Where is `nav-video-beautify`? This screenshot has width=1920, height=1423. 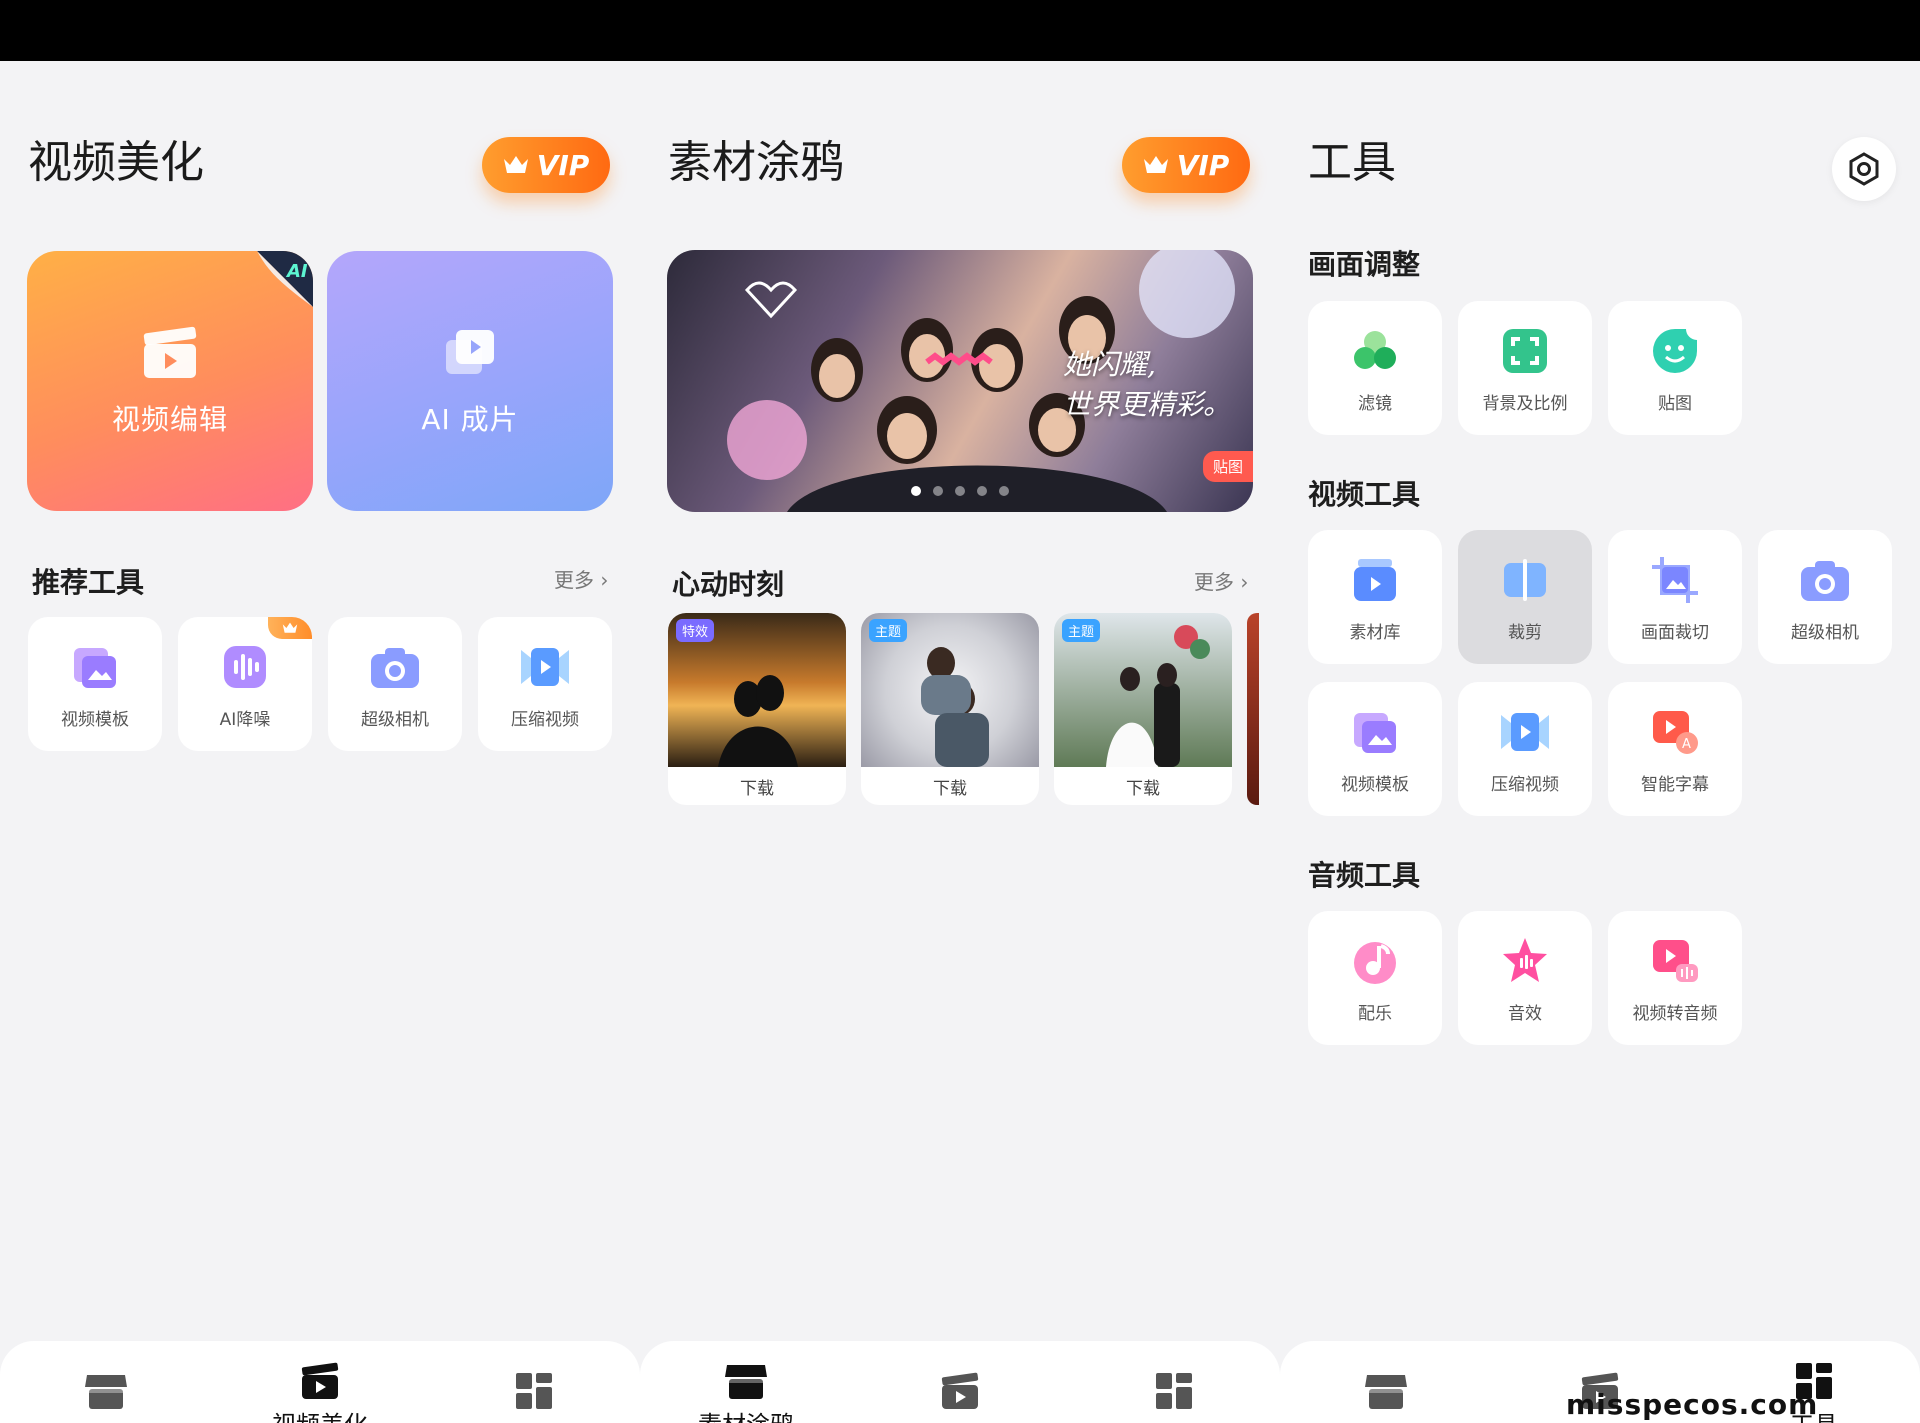 nav-video-beautify is located at coordinates (960, 1397).